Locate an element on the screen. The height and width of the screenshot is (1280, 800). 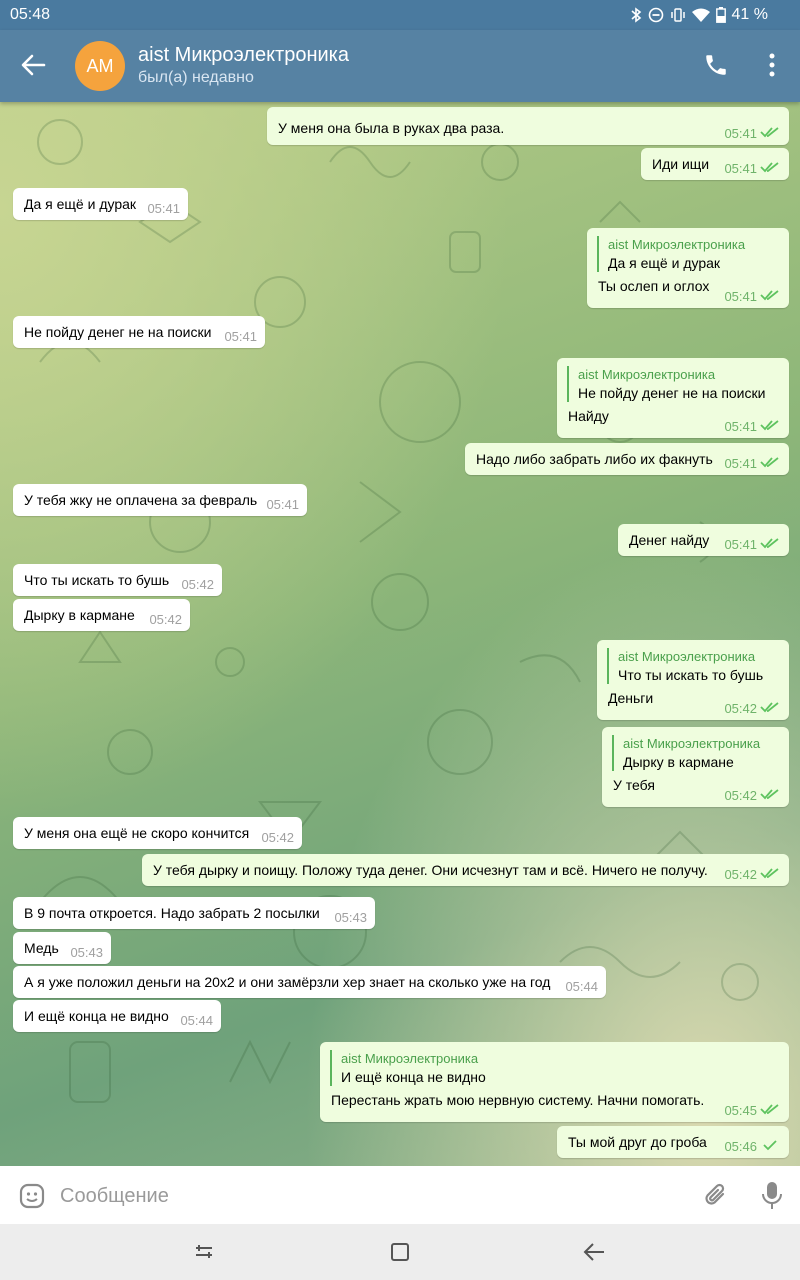
message-text: Медь is located at coordinates (41, 948).